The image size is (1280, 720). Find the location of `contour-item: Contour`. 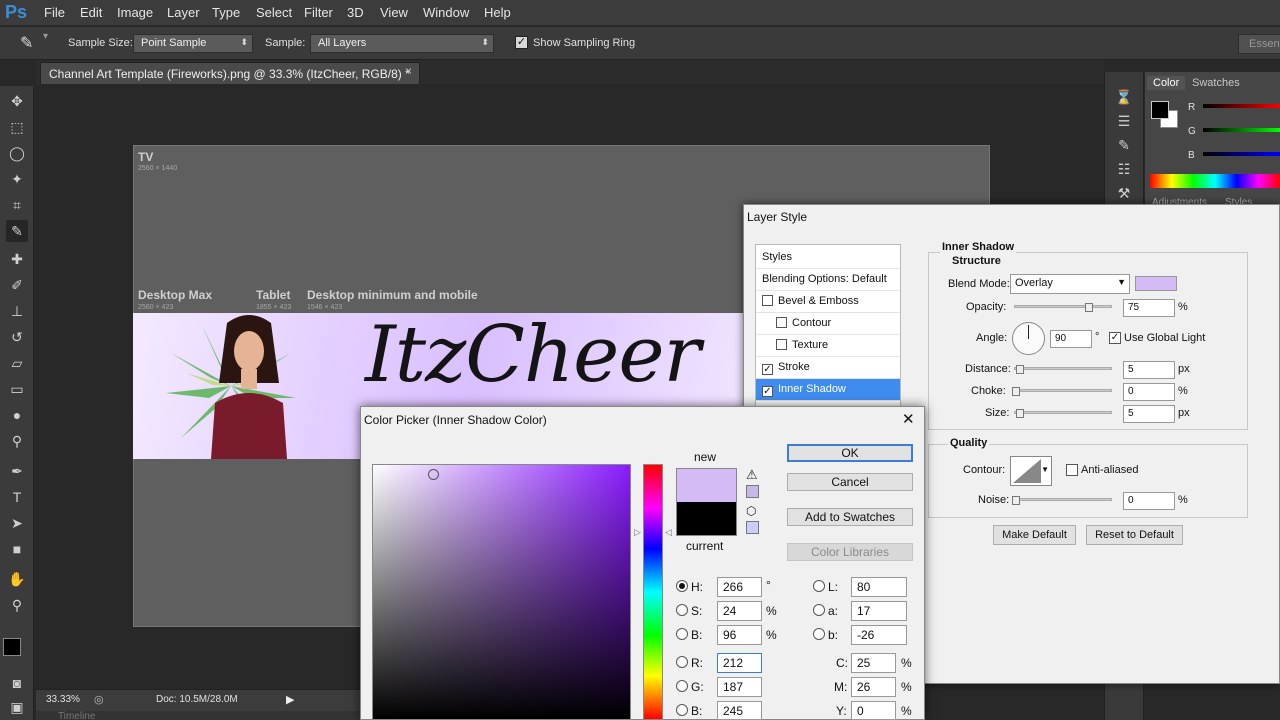

contour-item: Contour is located at coordinates (828, 324).